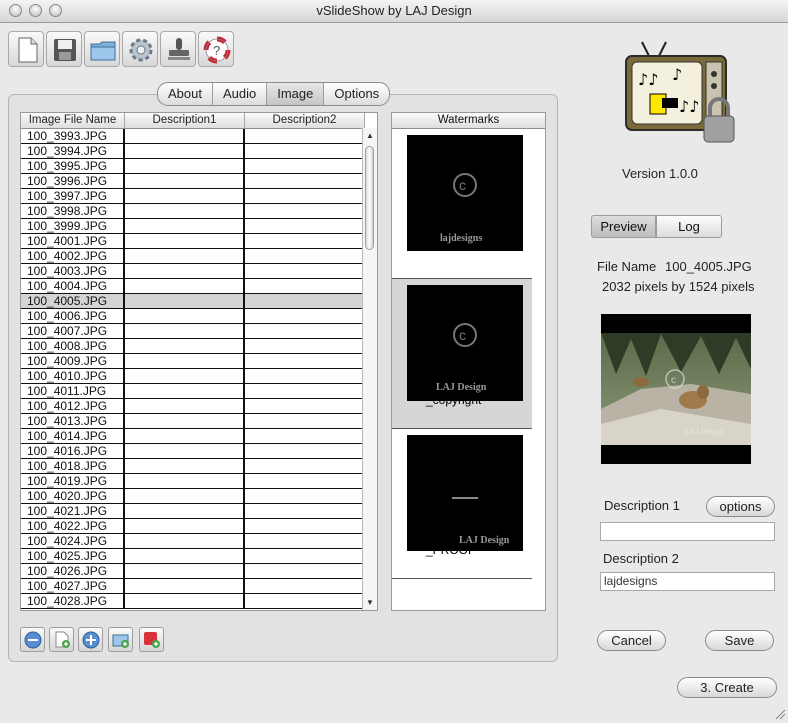 The image size is (788, 723). I want to click on open-folder-button, so click(102, 49).